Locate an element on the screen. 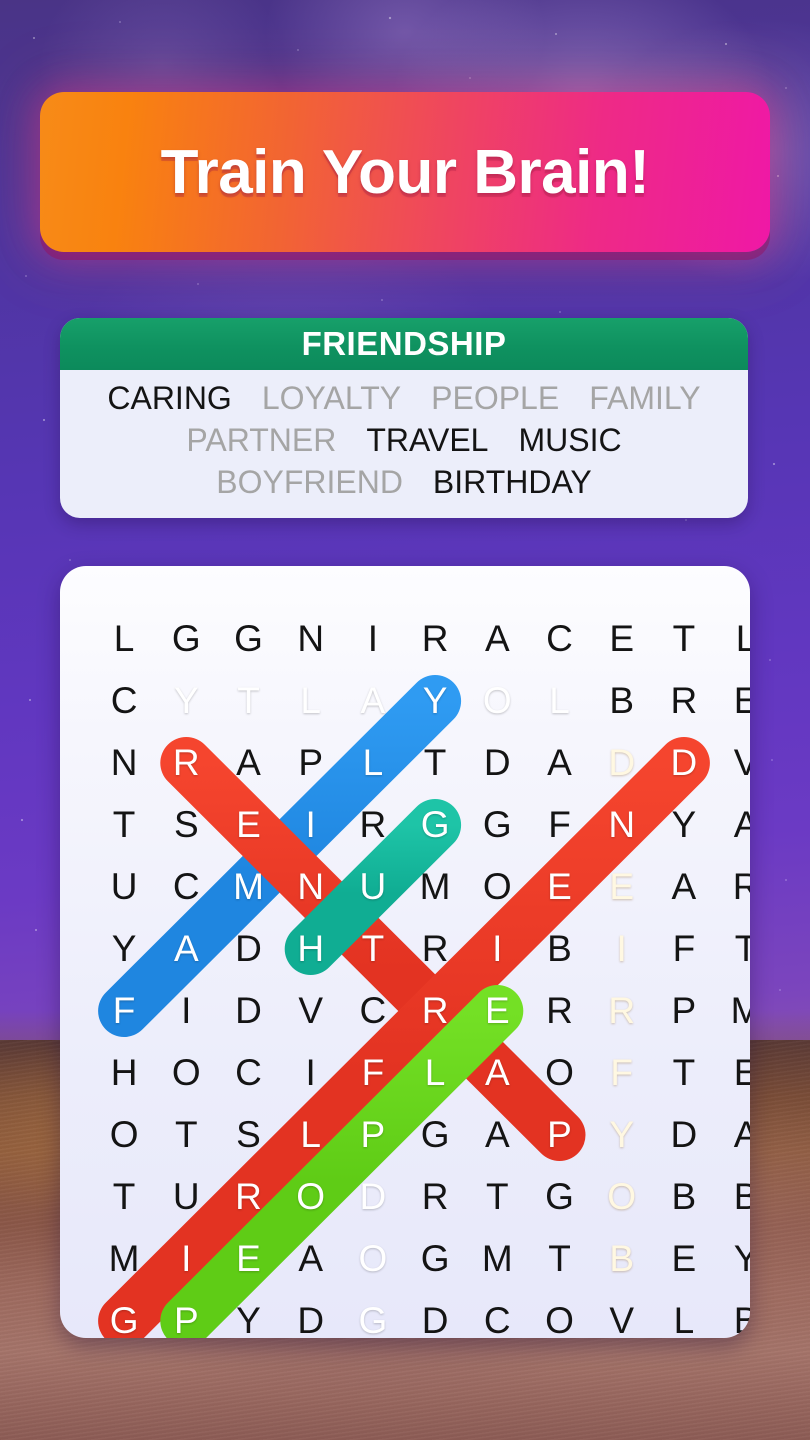 This screenshot has width=810, height=1440. grid-cell-r3c10: D is located at coordinates (684, 763).